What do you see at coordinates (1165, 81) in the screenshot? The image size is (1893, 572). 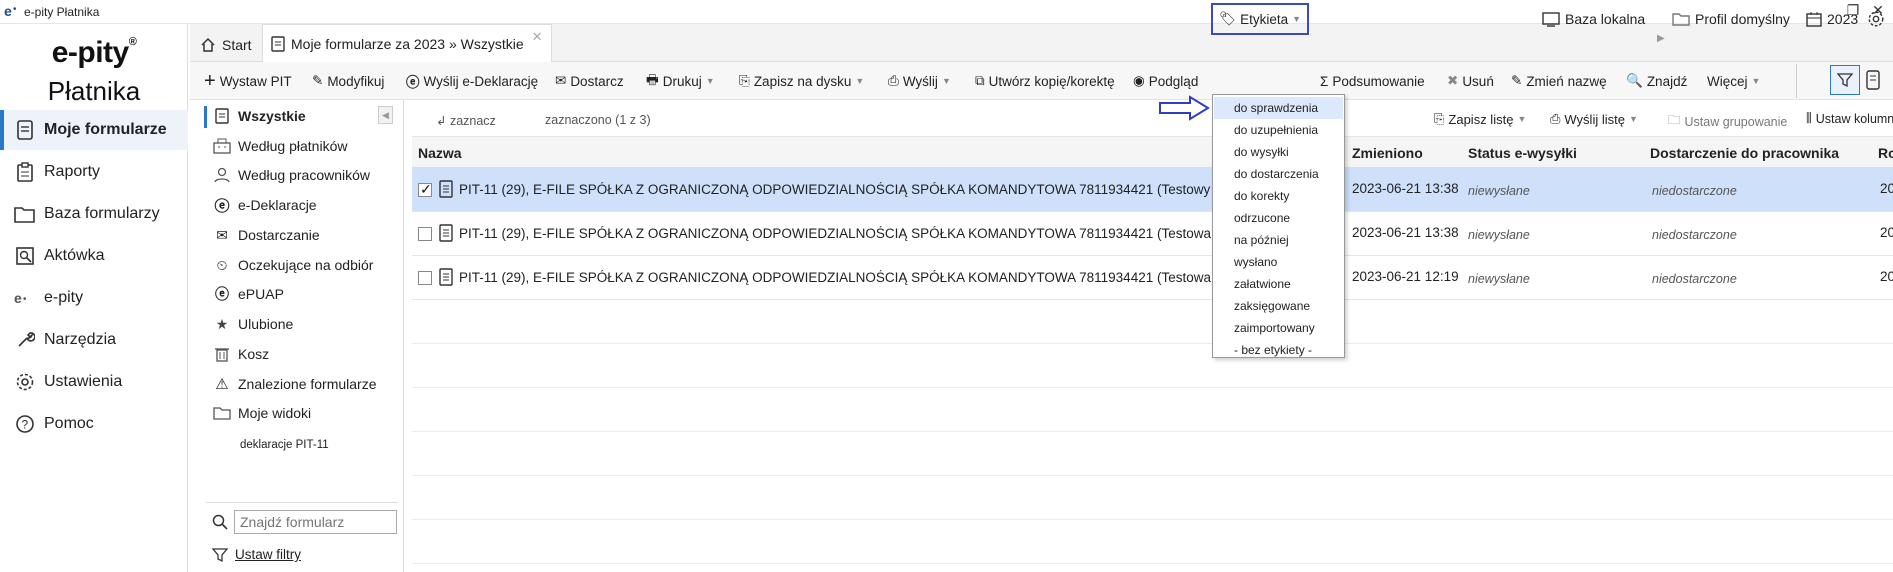 I see `podglad-button: ◉ Podgląd` at bounding box center [1165, 81].